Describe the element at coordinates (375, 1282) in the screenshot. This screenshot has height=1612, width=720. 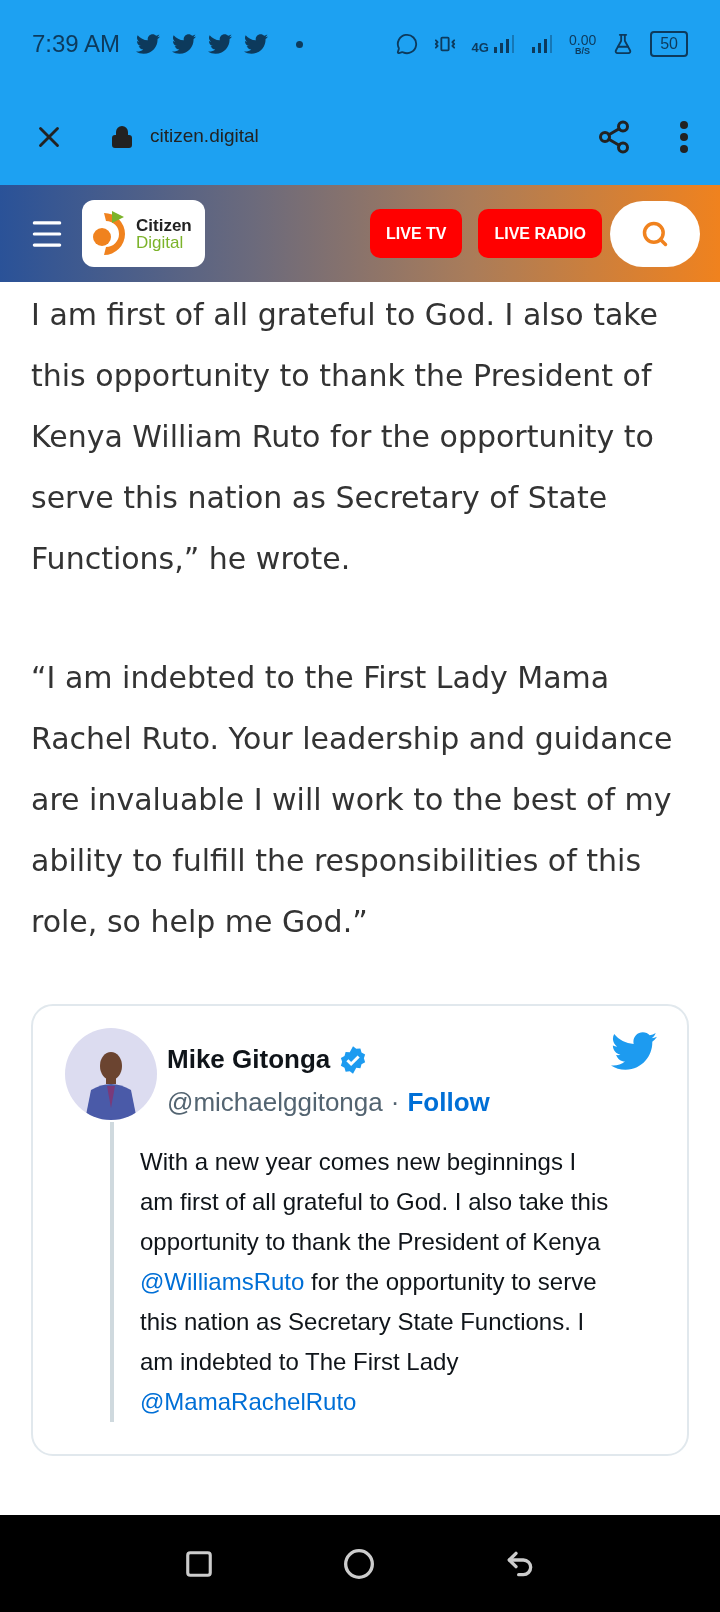
I see `tweet-text: With a new year comes new beginnings I am first of all grateful to God. I also take this opportunity to thank the President of Kenya @WilliamsRuto for the opportunity to serve this nation as Secretary State Functions. I am indebted to The First Lady @MamaRachelRuto` at that location.